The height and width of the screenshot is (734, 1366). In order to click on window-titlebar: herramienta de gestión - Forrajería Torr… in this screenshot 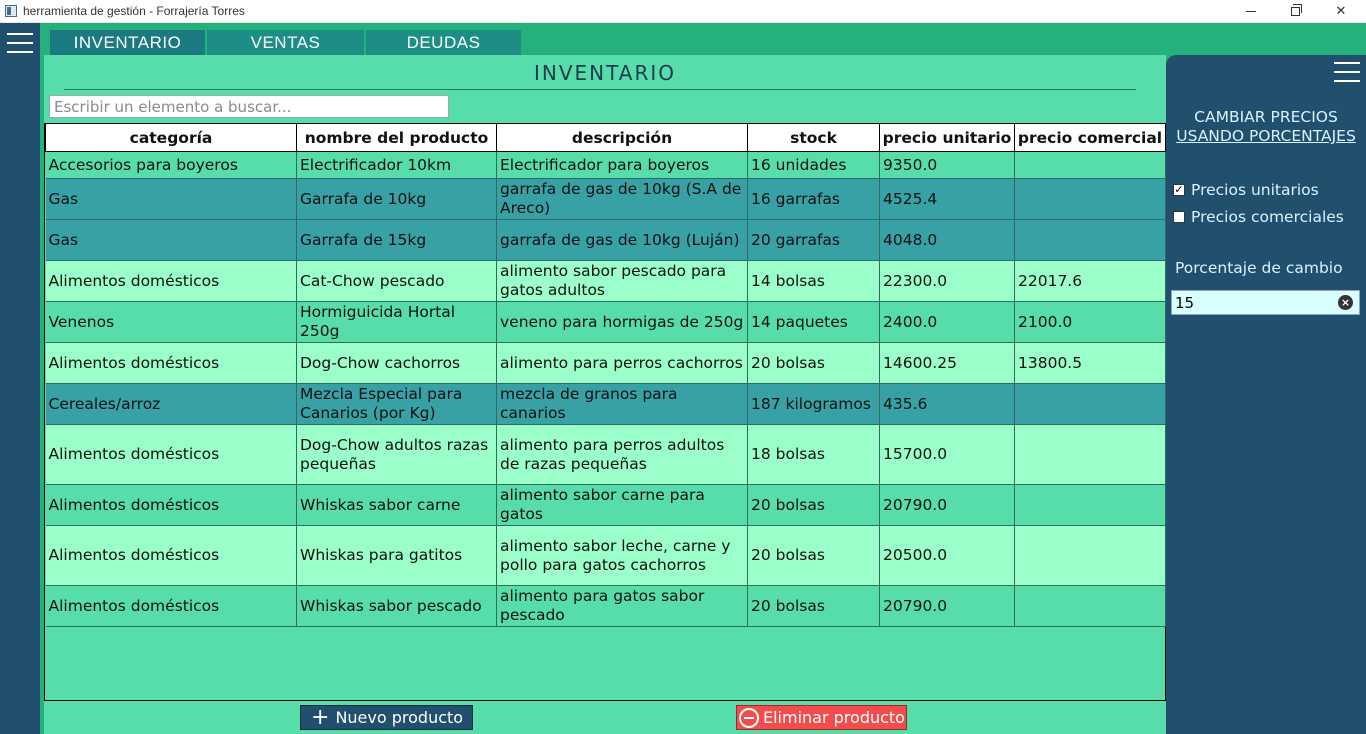, I will do `click(683, 11)`.